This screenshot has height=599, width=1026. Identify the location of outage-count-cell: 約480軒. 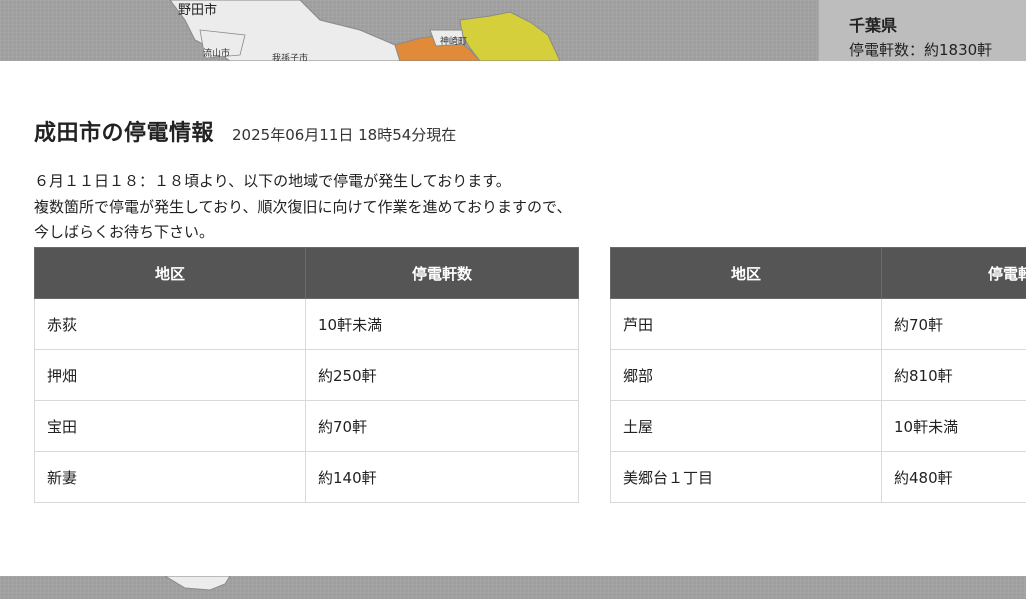
(953, 477).